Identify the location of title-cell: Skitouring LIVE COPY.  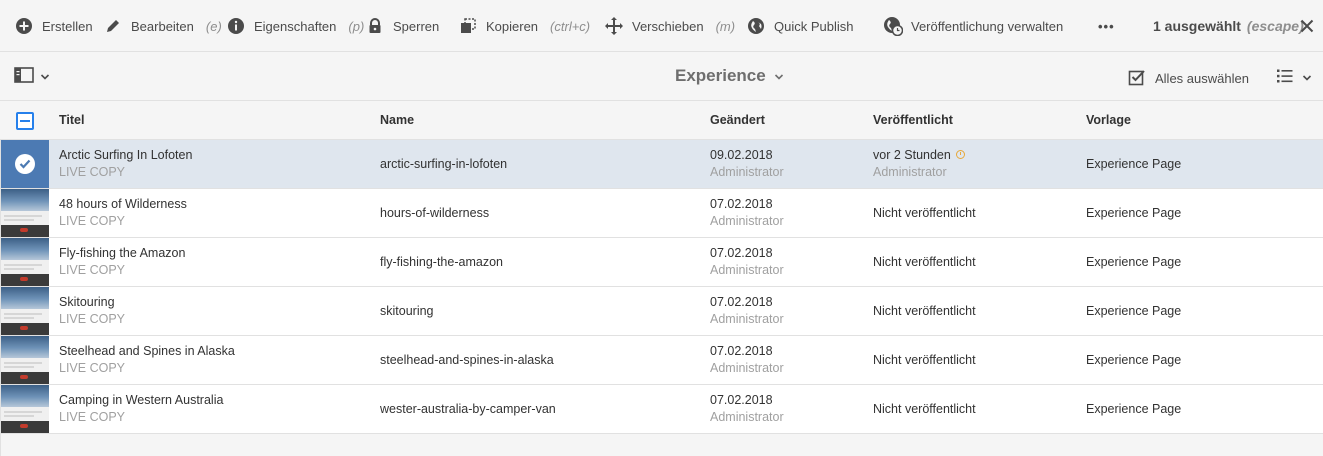
(92, 311).